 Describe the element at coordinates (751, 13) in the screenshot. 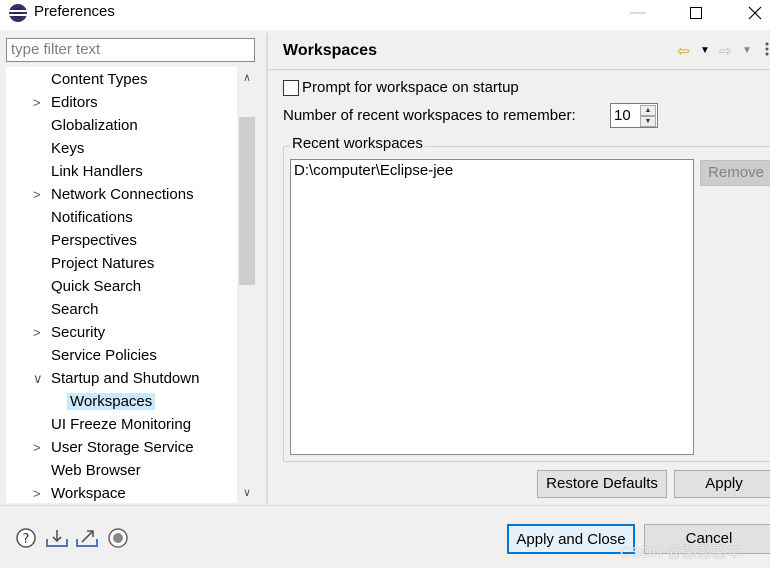

I see `close-icon` at that location.